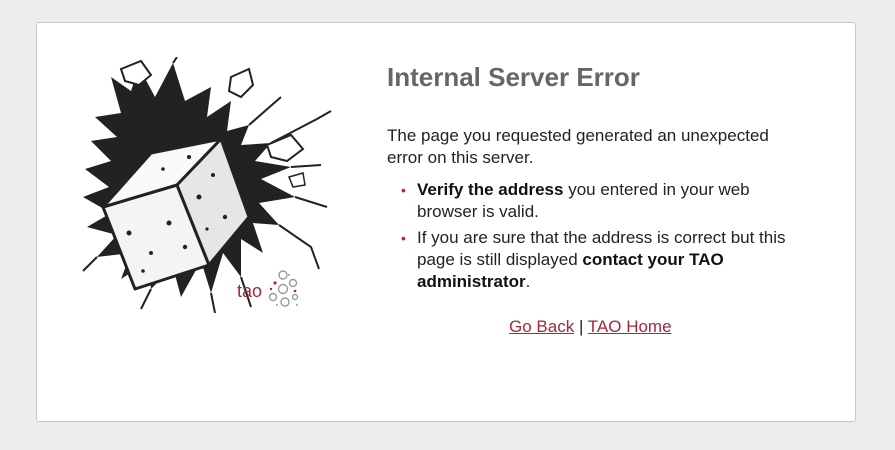 Image resolution: width=895 pixels, height=450 pixels. I want to click on suggestion-text-end: ., so click(528, 281).